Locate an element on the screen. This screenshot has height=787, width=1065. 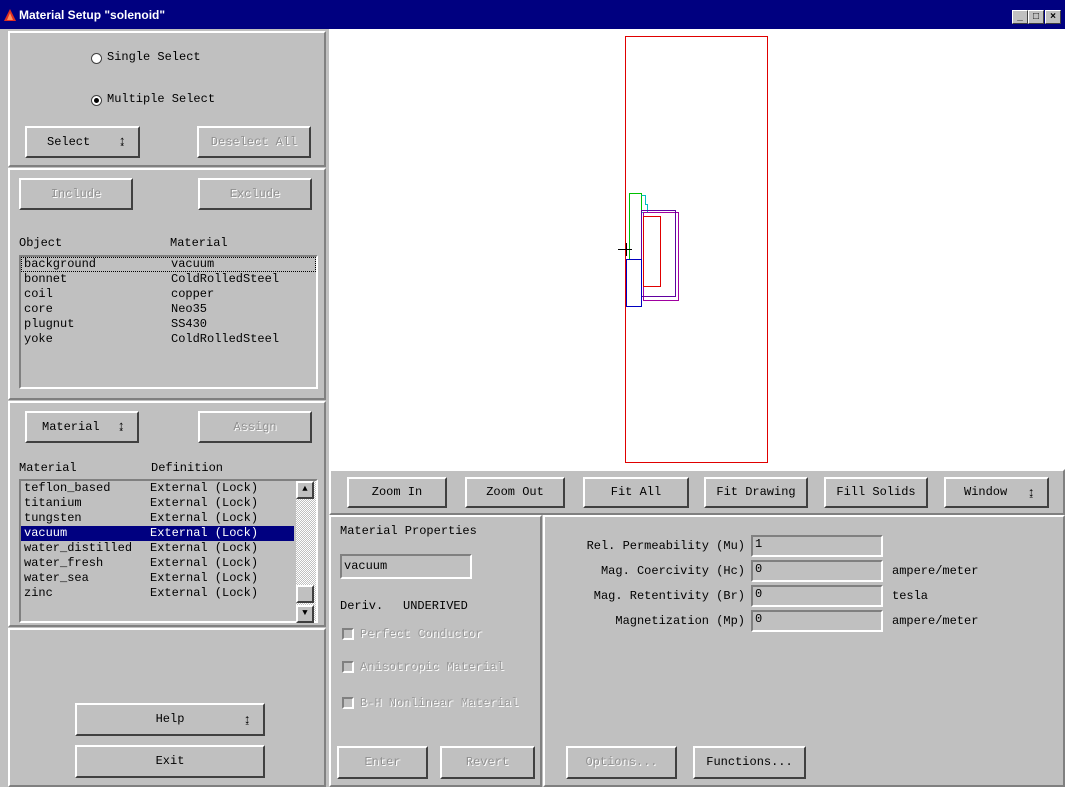
perfect-conductor-label: Perfect Conductor is located at coordinates (421, 634).